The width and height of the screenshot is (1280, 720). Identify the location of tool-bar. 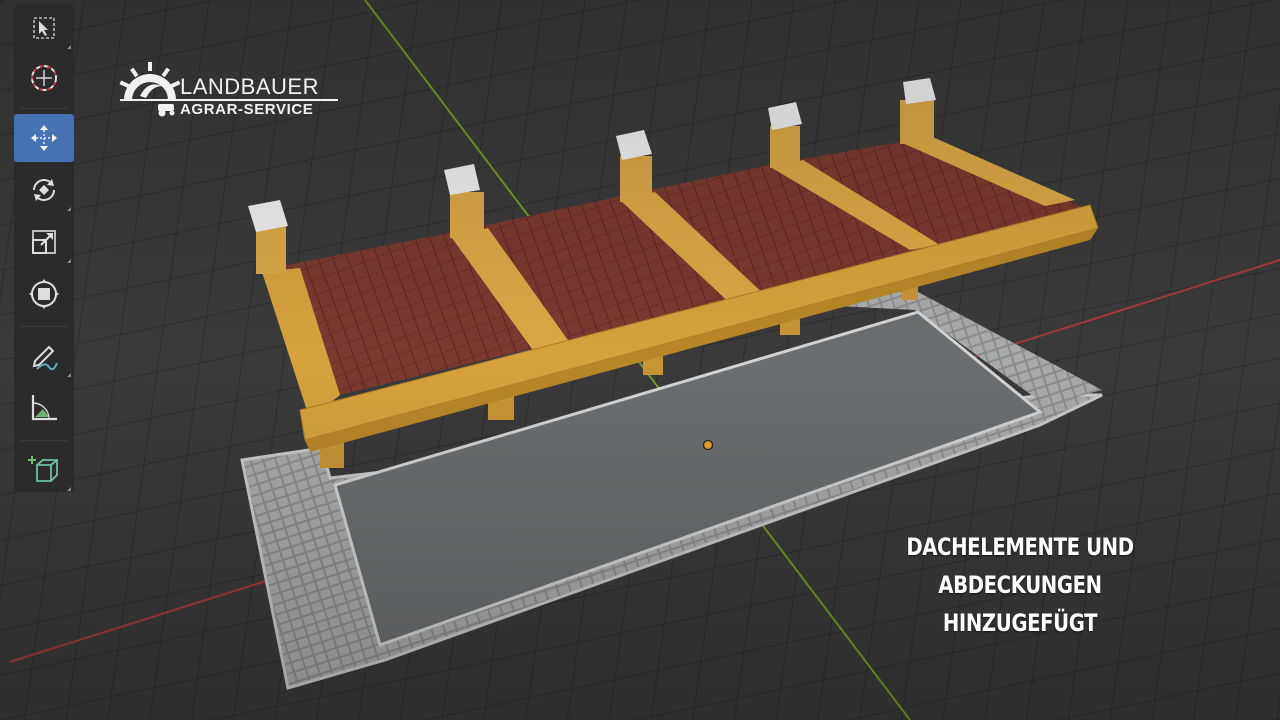
(44, 248).